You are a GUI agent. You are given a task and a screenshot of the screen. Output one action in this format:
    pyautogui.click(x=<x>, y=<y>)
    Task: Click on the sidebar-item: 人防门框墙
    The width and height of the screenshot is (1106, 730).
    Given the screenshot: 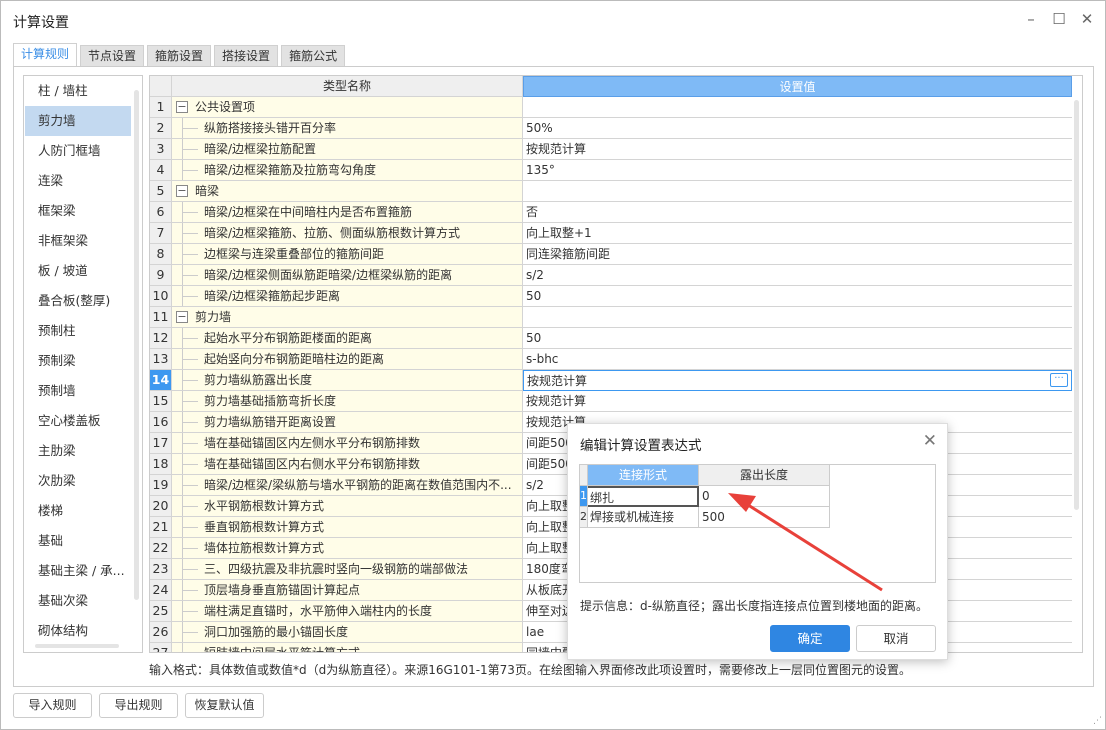 What is the action you would take?
    pyautogui.click(x=78, y=151)
    